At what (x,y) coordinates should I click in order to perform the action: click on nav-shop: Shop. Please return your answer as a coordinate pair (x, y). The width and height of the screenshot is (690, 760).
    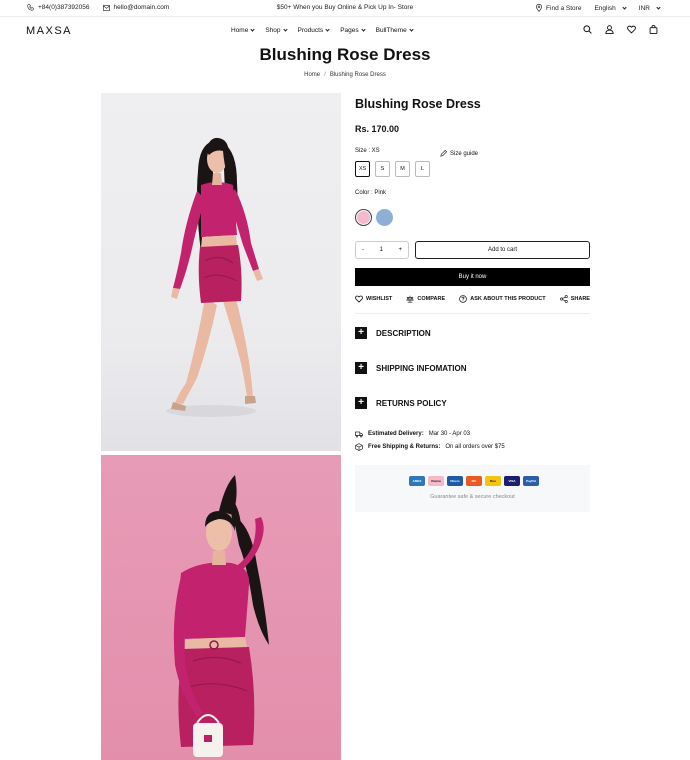
    Looking at the image, I should click on (276, 30).